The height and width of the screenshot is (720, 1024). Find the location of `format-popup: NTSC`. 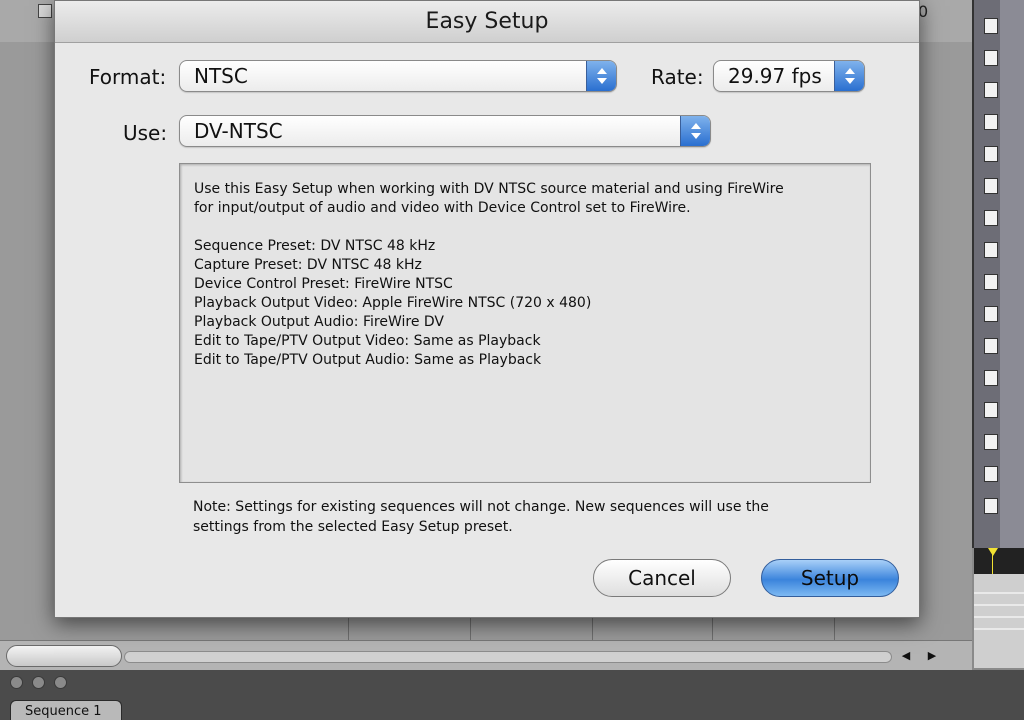

format-popup: NTSC is located at coordinates (398, 76).